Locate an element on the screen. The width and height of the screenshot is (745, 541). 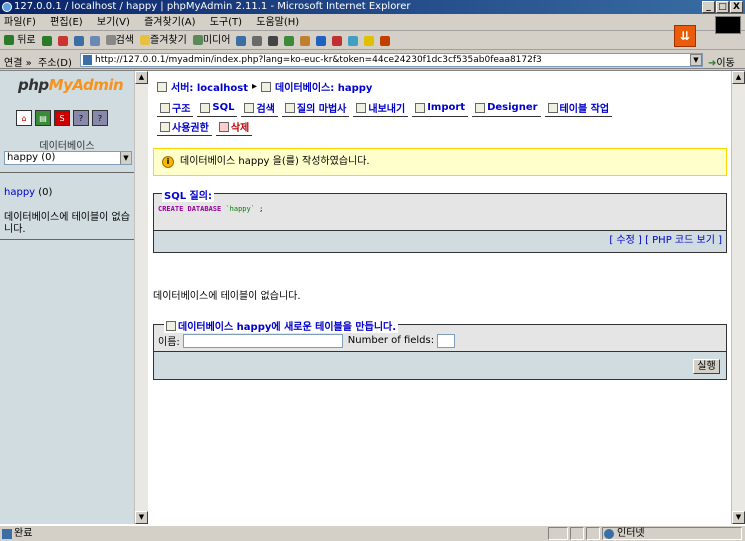
toolbar: 뒤로 검색 즐겨찾기 미디어 is located at coordinates (372, 41).